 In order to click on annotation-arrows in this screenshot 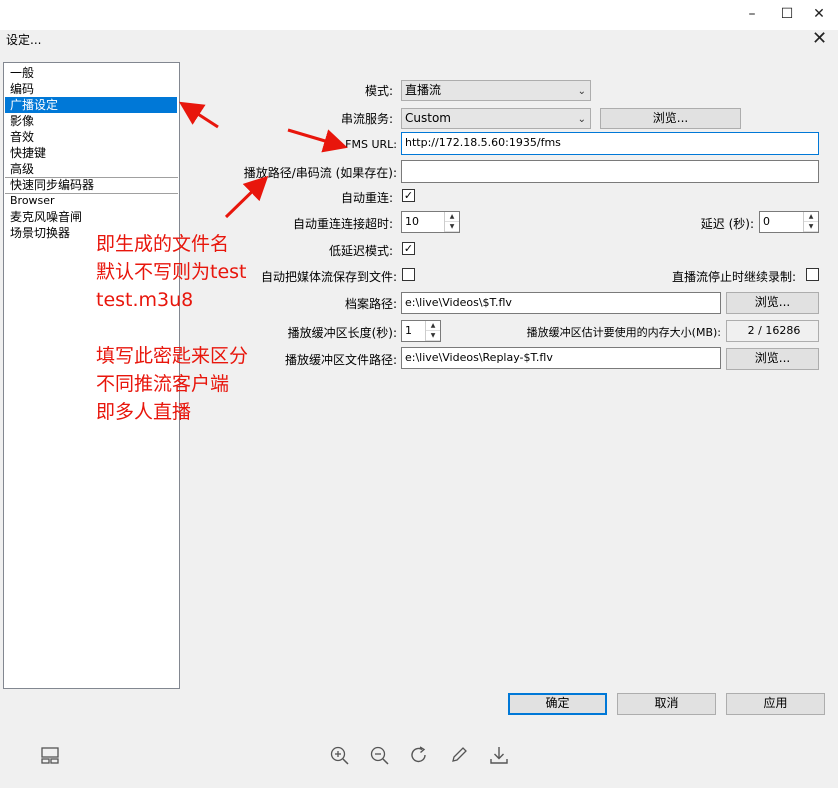, I will do `click(263, 160)`.